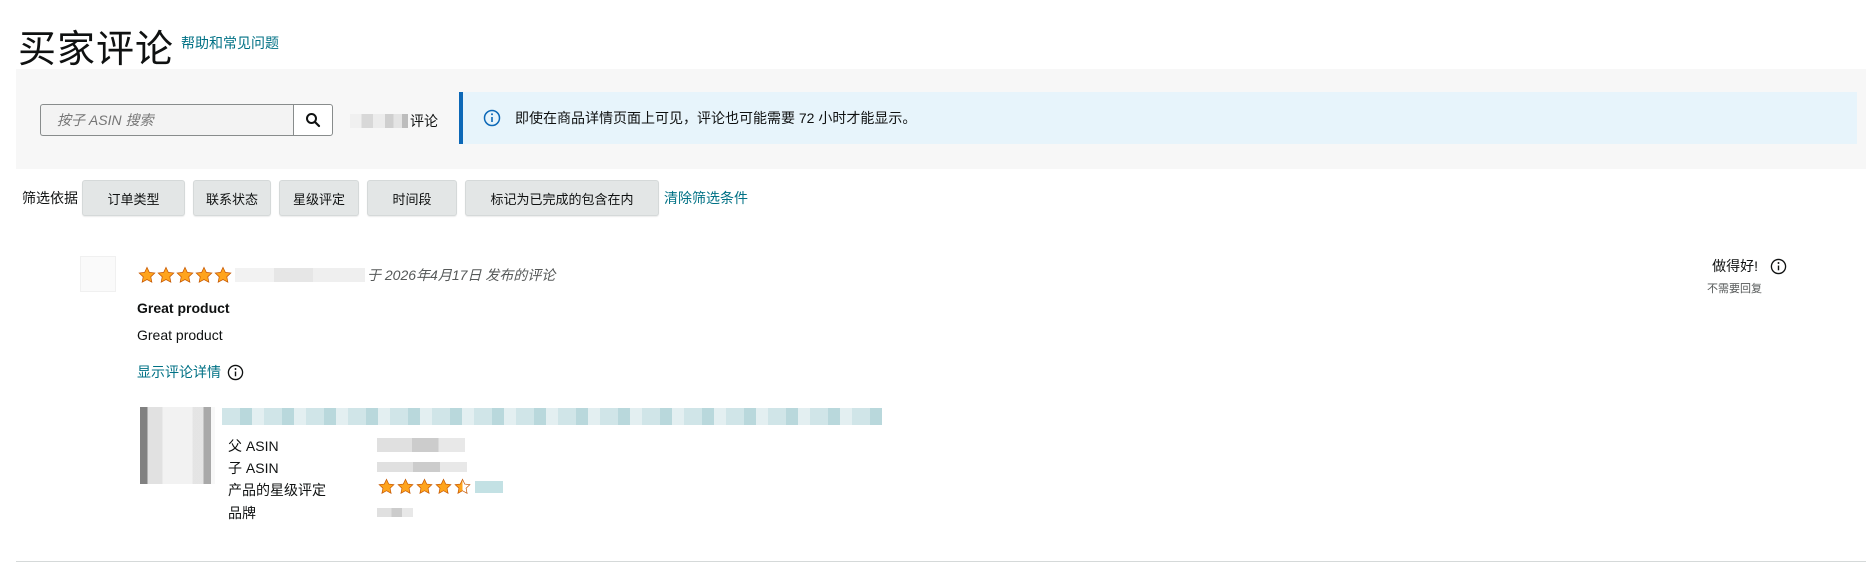 This screenshot has width=1872, height=569. What do you see at coordinates (230, 43) in the screenshot?
I see `help-faq-link: 帮助和常见问题` at bounding box center [230, 43].